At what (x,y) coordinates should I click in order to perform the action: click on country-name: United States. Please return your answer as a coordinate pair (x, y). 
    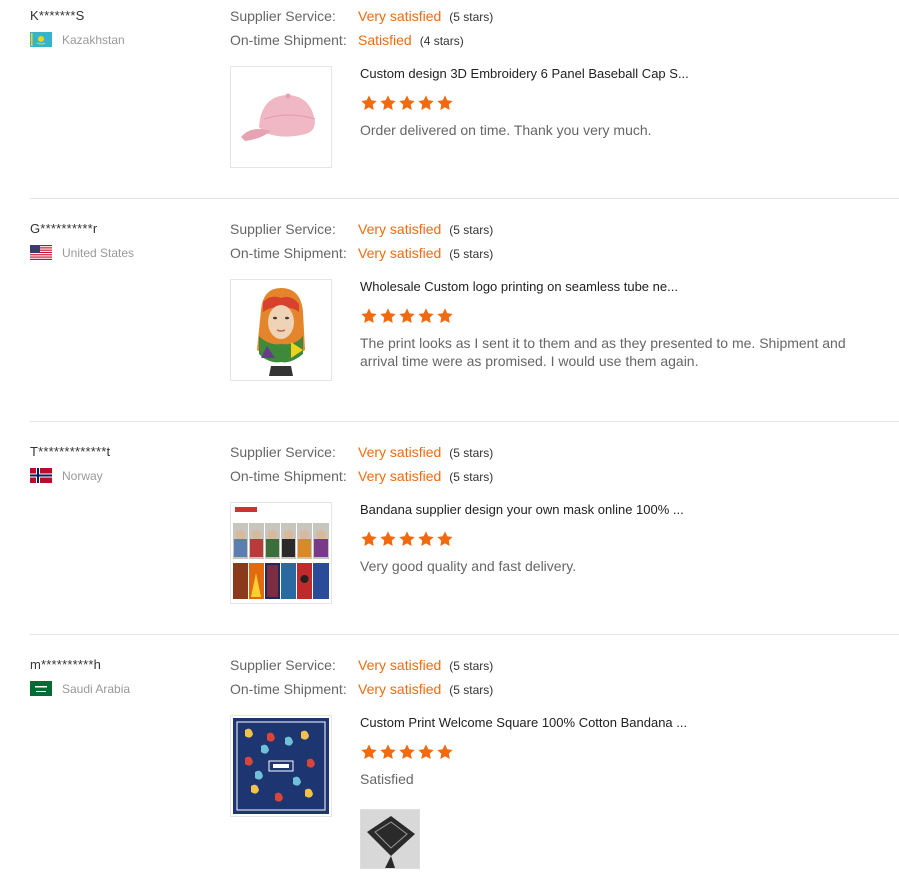
    Looking at the image, I should click on (98, 252).